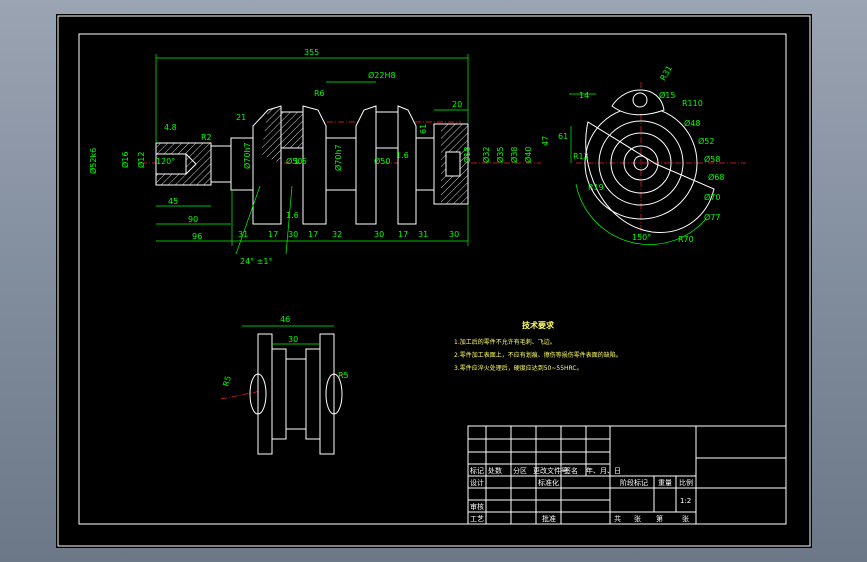  What do you see at coordinates (505, 342) in the screenshot?
I see `note-1: 1.加工后的零件不允许有毛刺、飞边。` at bounding box center [505, 342].